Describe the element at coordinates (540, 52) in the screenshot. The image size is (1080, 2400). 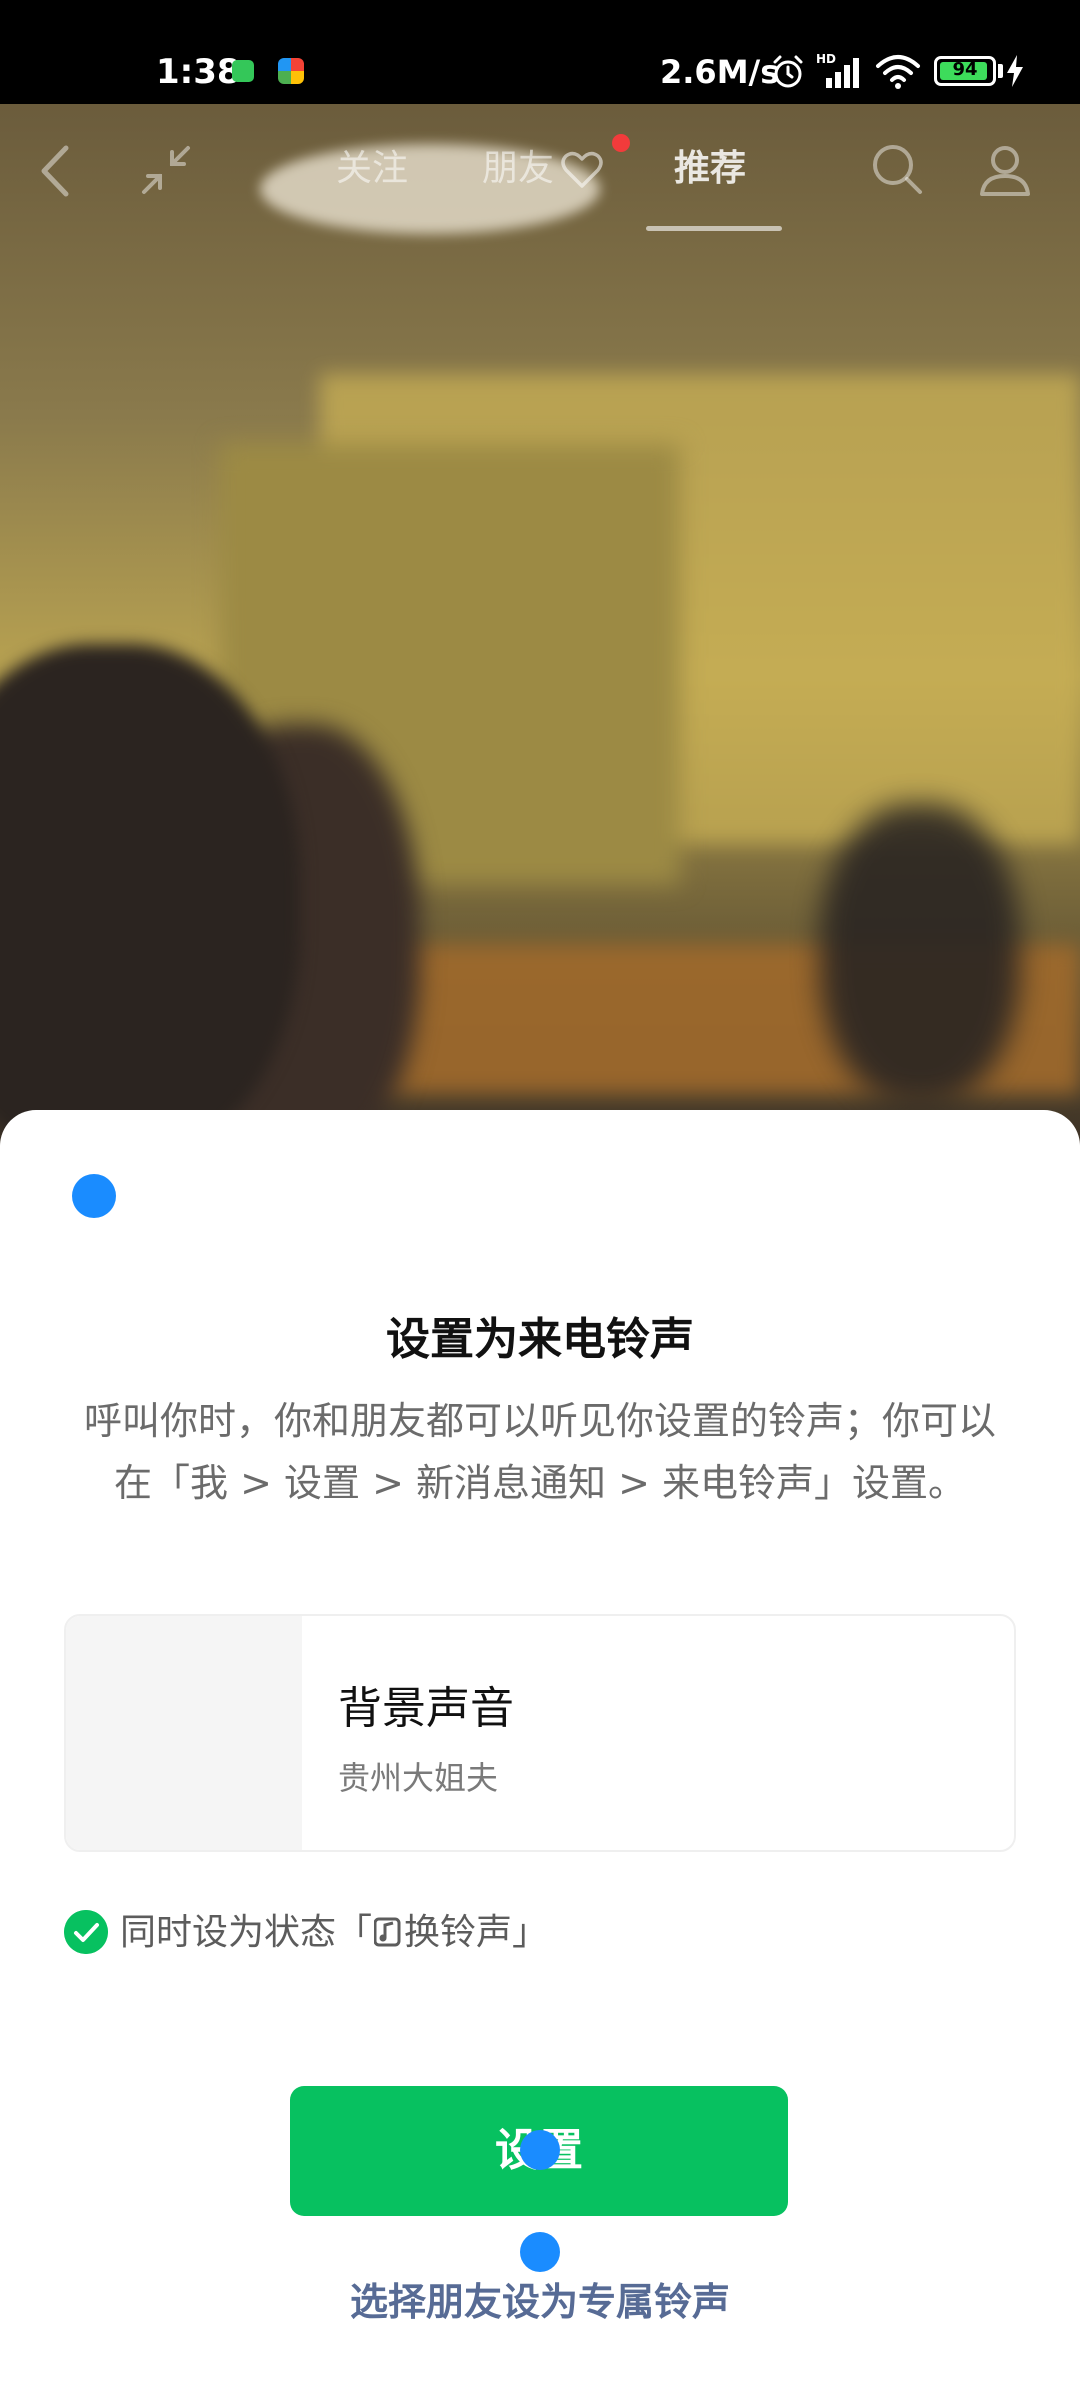
I see `status-bar: 1:38 2.6M/s HD 94` at that location.